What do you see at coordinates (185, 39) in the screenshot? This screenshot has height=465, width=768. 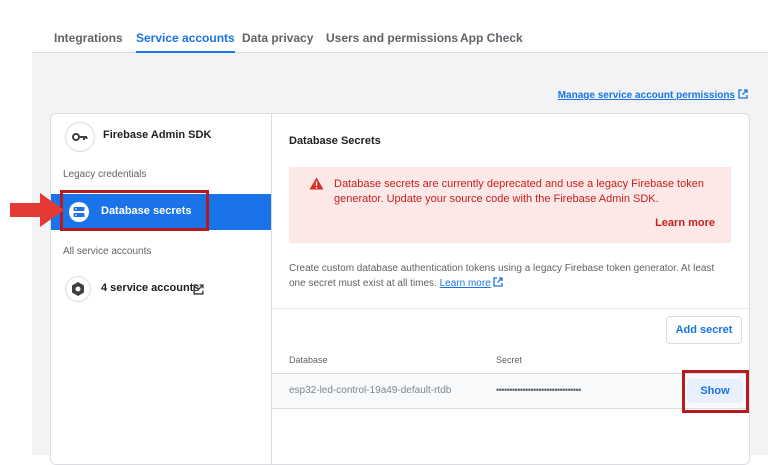 I see `tab-service-accounts: Service accounts` at bounding box center [185, 39].